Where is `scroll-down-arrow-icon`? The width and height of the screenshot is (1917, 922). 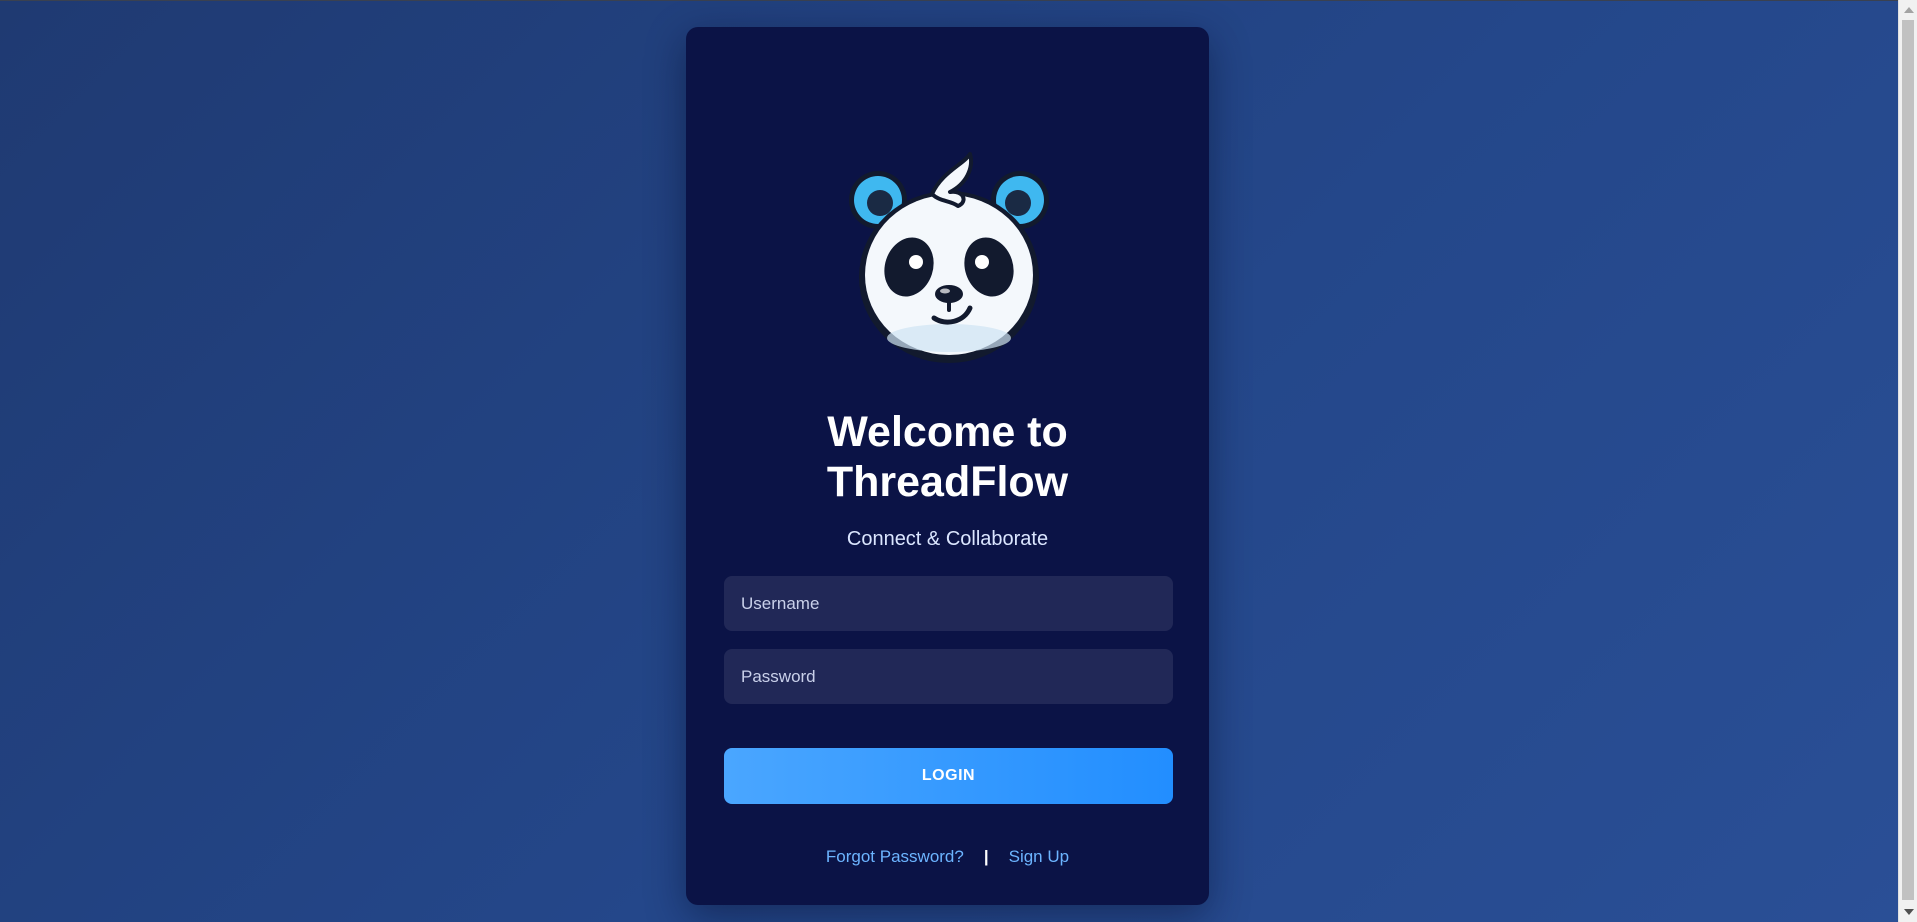 scroll-down-arrow-icon is located at coordinates (1909, 912).